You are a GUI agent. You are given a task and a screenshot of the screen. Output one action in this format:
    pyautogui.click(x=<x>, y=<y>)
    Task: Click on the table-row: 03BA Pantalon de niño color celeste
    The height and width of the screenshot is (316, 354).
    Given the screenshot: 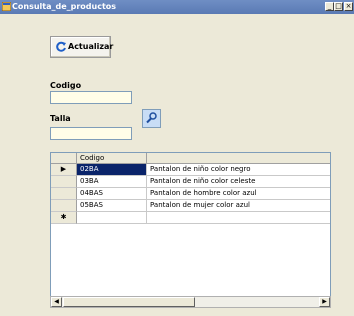 What is the action you would take?
    pyautogui.click(x=190, y=182)
    